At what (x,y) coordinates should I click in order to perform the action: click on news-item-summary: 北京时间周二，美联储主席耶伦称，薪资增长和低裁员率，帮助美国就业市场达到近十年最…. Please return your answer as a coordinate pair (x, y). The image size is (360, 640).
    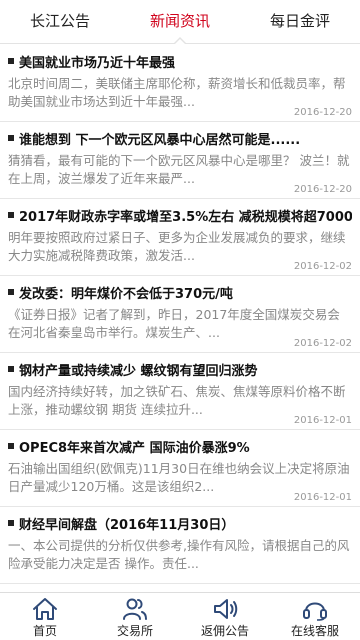
    Looking at the image, I should click on (177, 92).